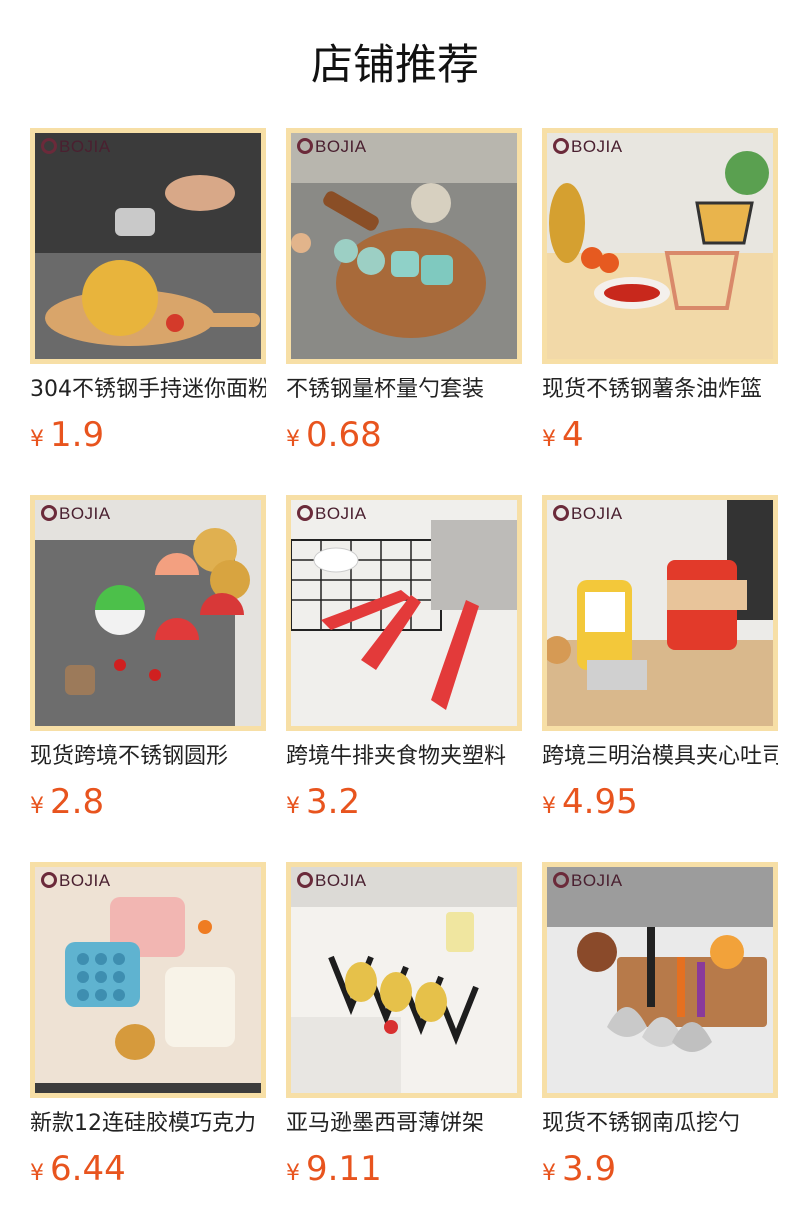  What do you see at coordinates (579, 1169) in the screenshot?
I see `product-price: ¥3.9` at bounding box center [579, 1169].